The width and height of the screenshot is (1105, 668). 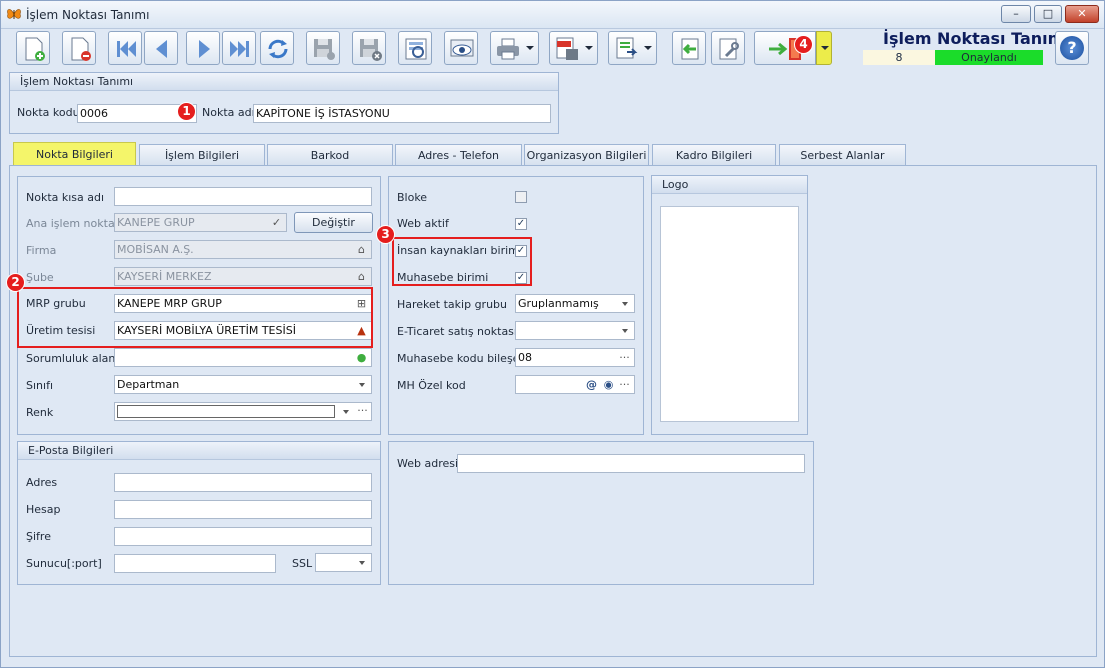 I want to click on web-address-label: Web adresi, so click(x=428, y=463).